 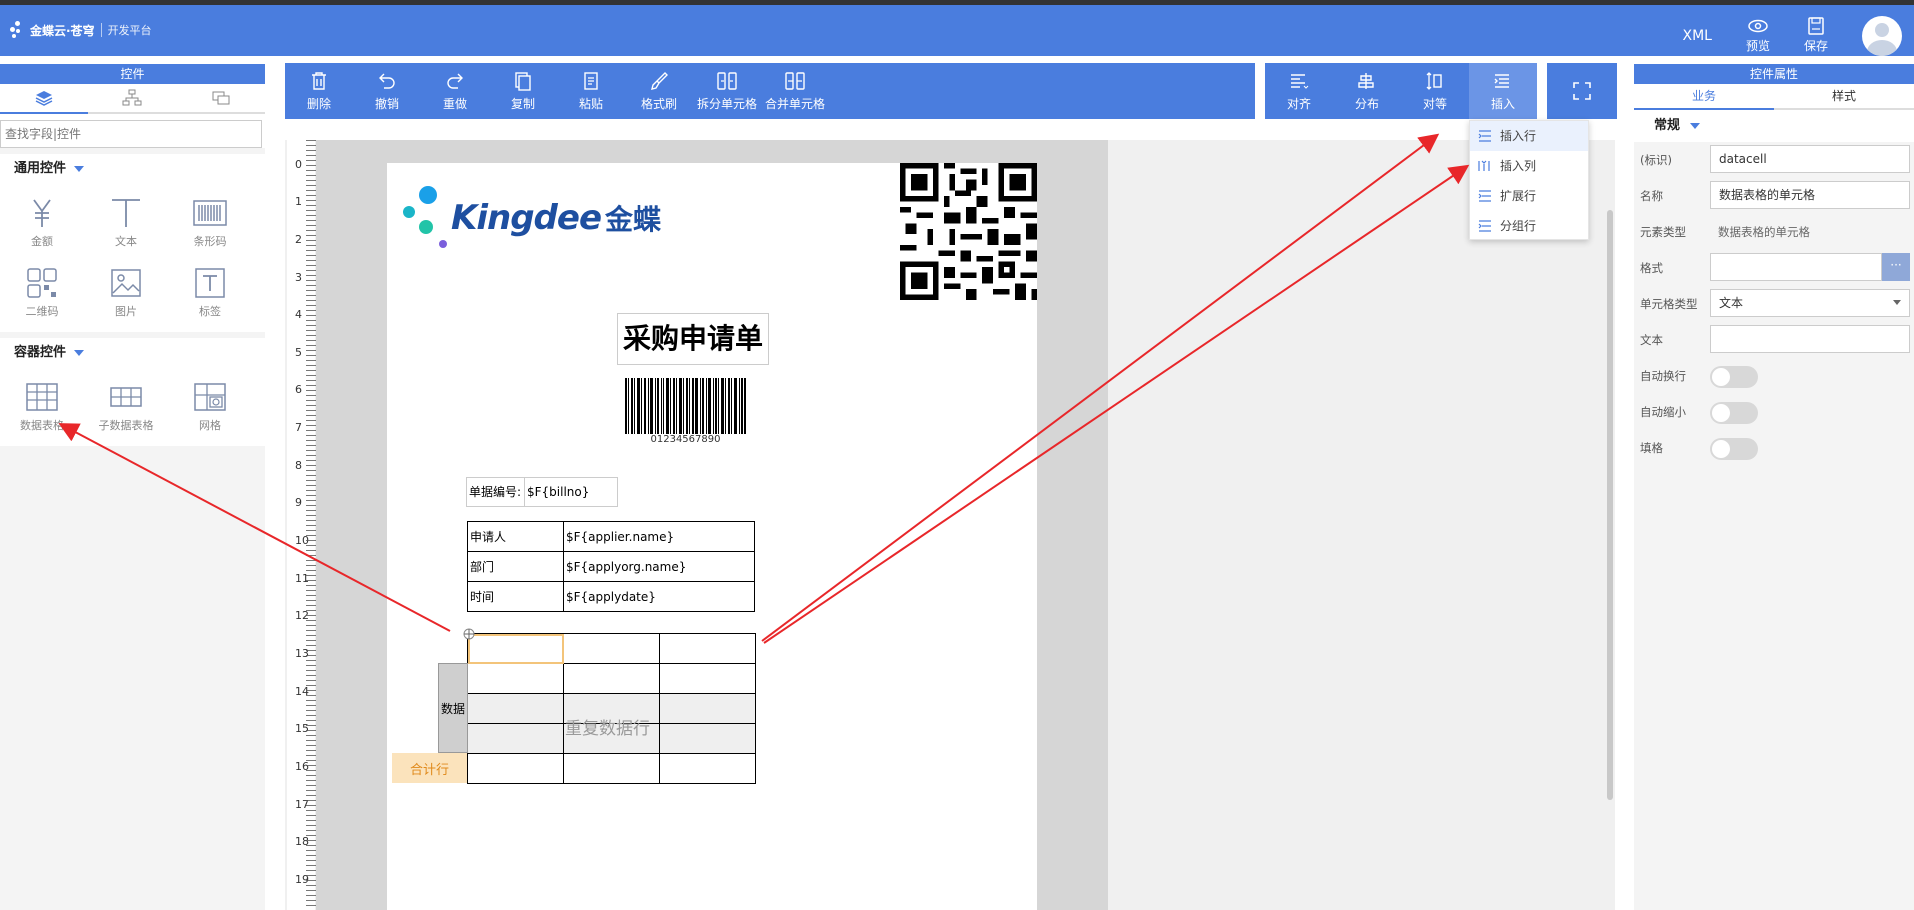 I want to click on header-row, so click(x=611, y=648).